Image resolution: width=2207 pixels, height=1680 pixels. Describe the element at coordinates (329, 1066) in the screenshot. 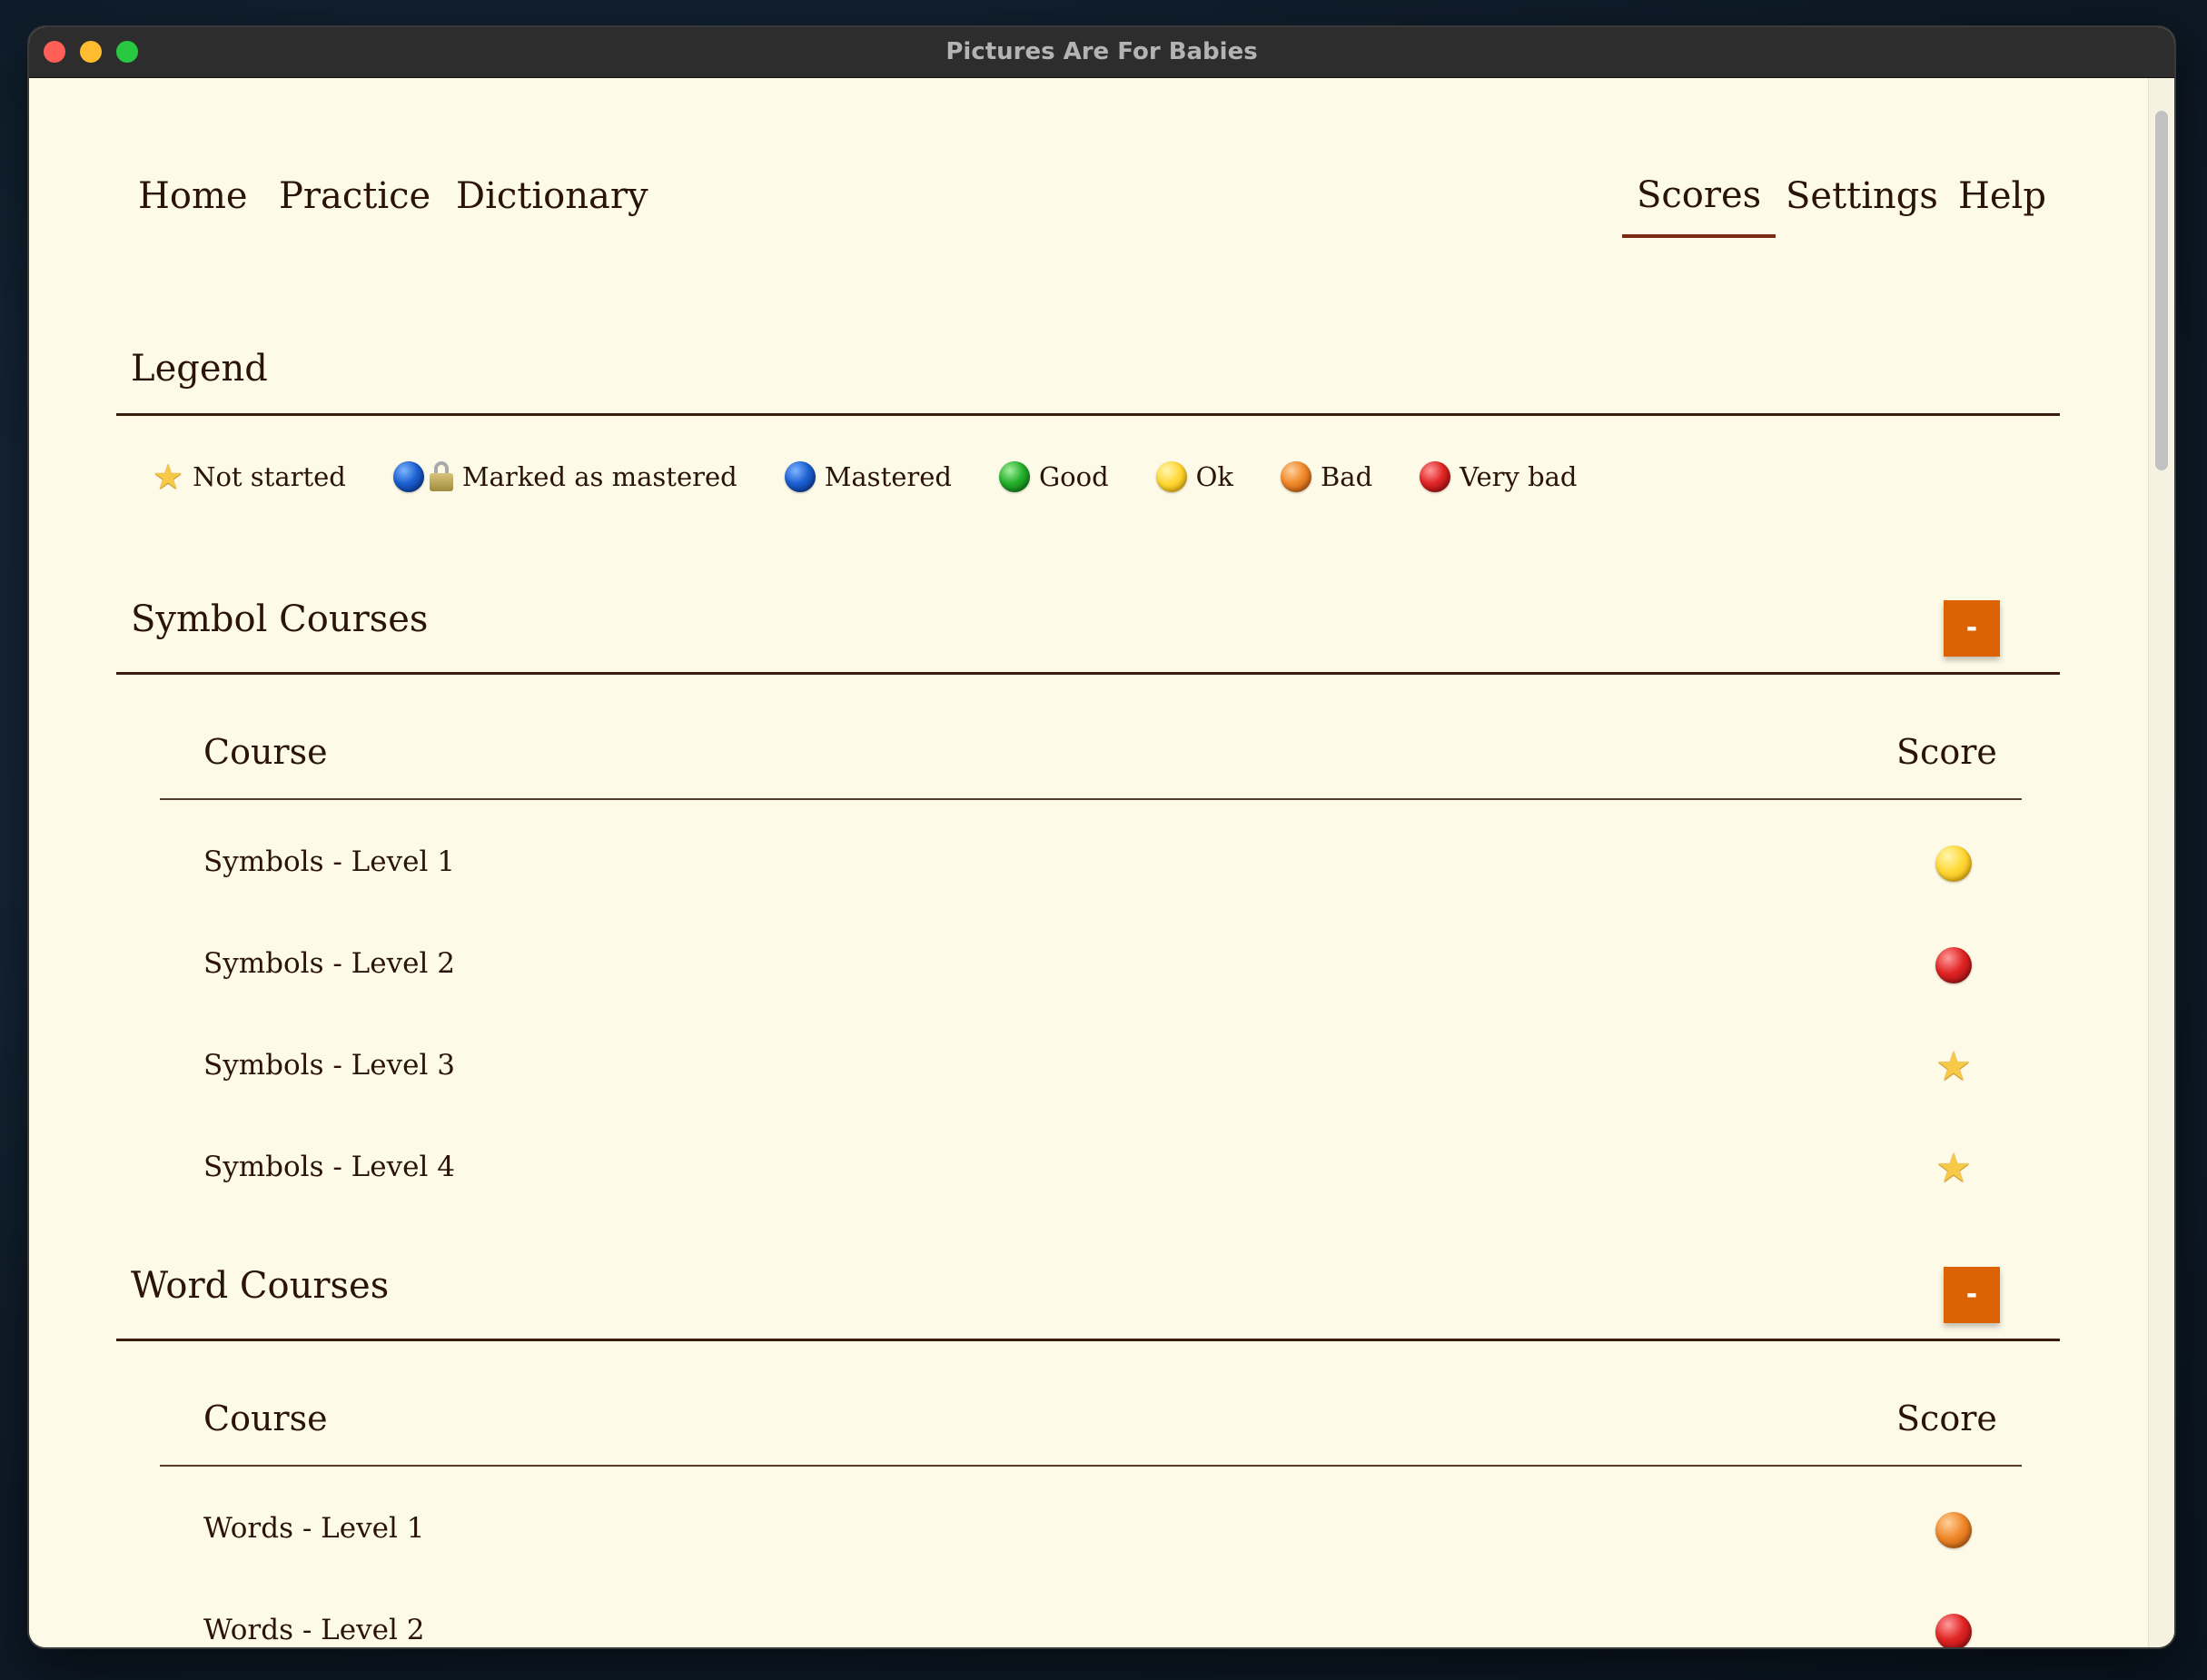

I see `course-name: Symbols - Level 3` at that location.